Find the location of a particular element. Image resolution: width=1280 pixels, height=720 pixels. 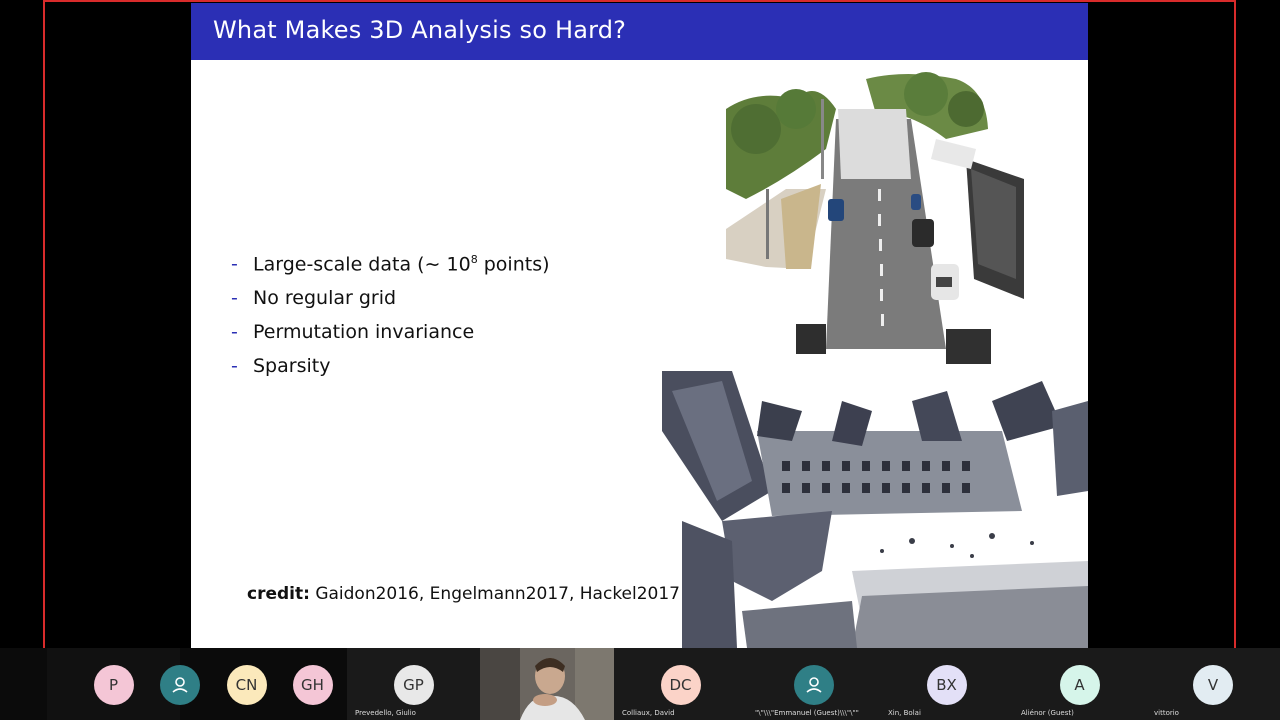

participant-tile: "\"\\\"Emmanuel (Guest)\\\"\"" is located at coordinates (813, 684).